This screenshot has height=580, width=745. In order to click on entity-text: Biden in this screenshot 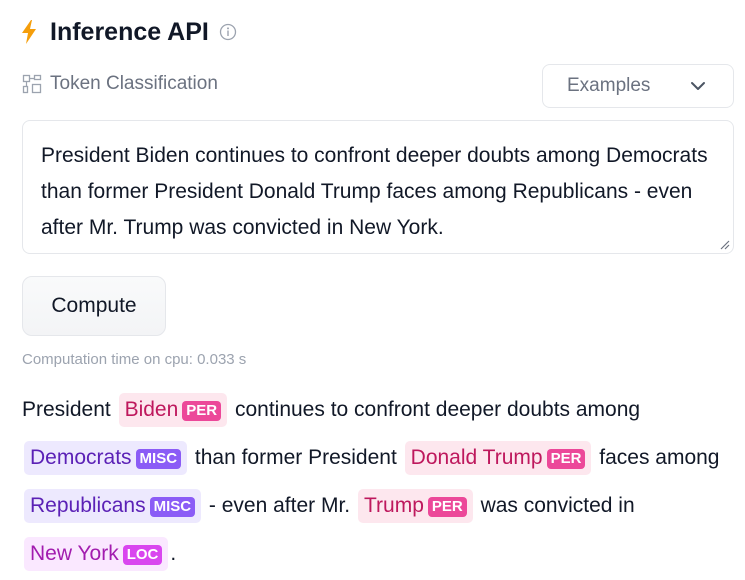, I will do `click(151, 409)`.